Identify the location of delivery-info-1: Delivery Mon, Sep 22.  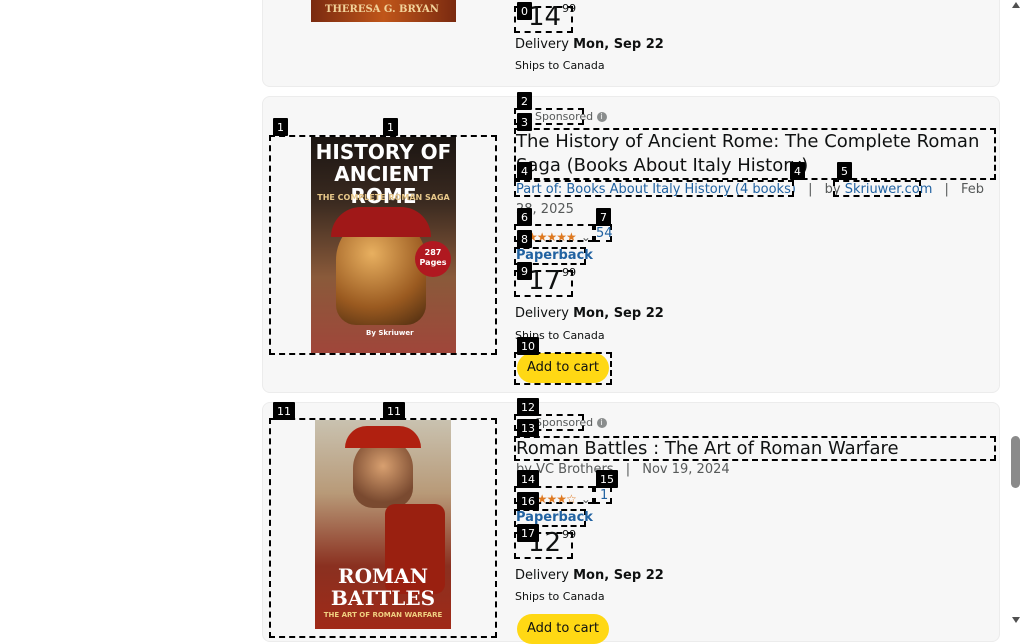
(589, 313).